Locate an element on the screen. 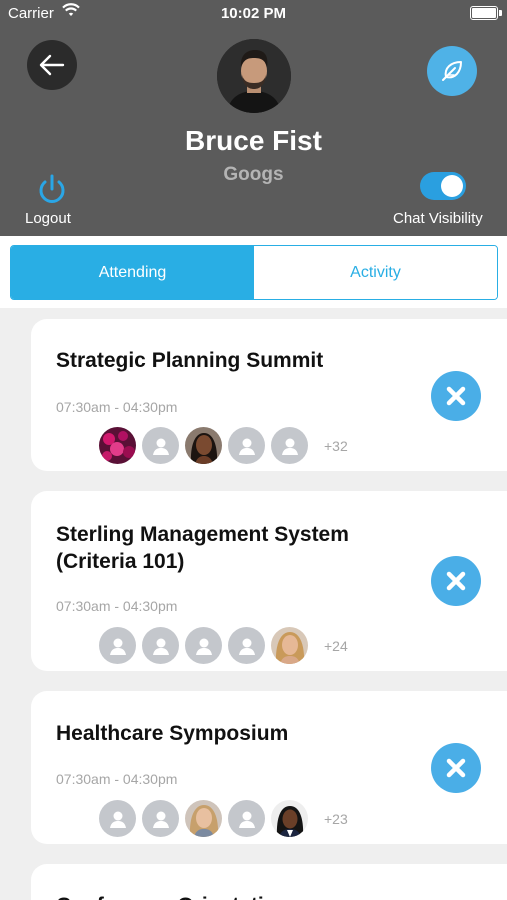 Image resolution: width=507 pixels, height=900 pixels. arrow-left-icon is located at coordinates (52, 65).